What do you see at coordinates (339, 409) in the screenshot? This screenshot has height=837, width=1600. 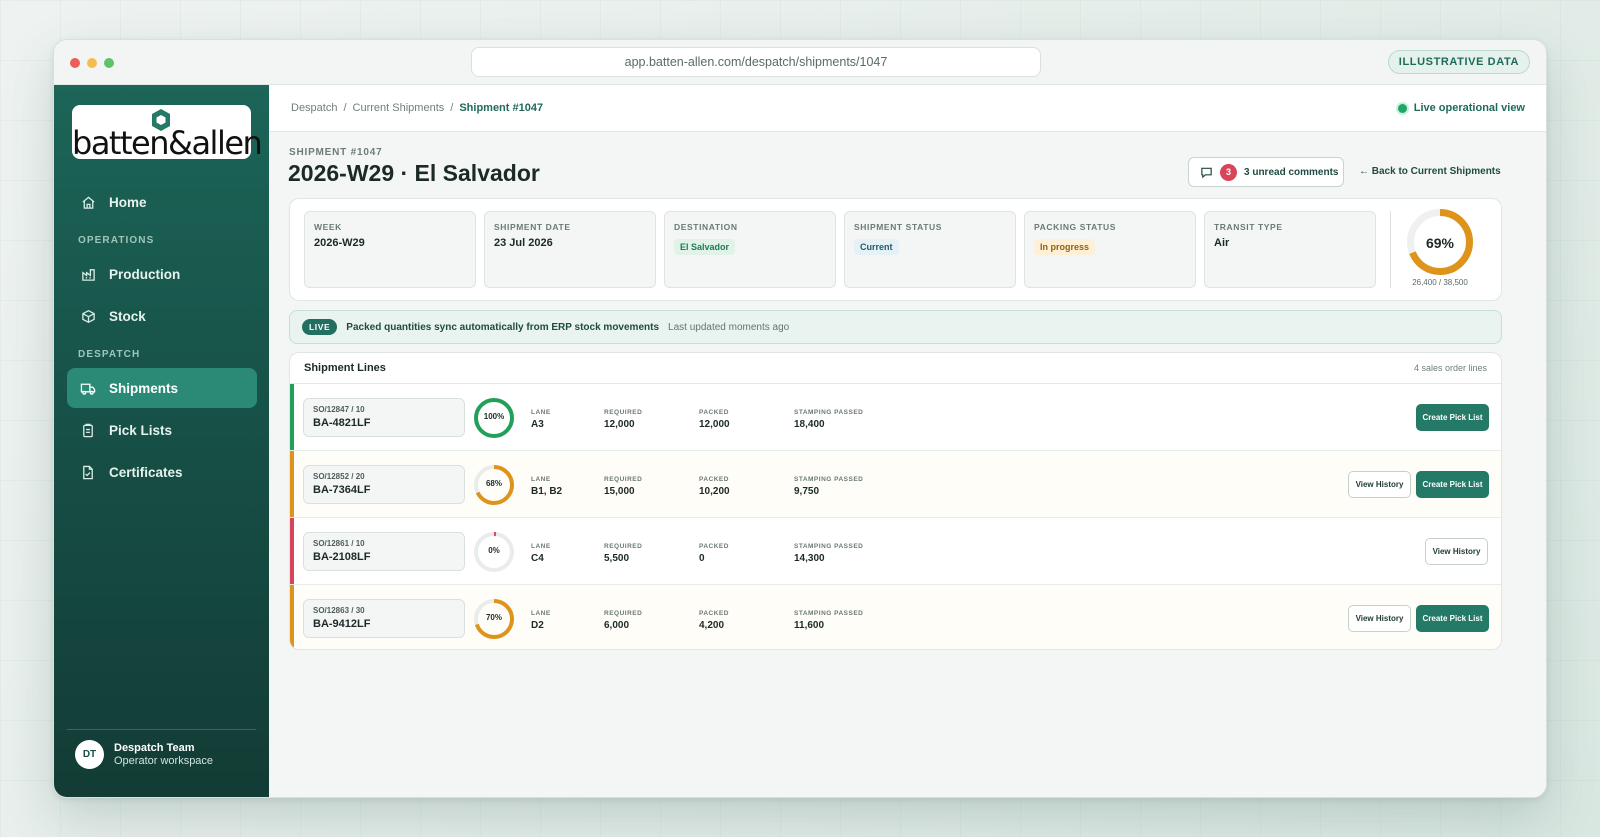 I see `sales-order-ref: SO/12847 / 10` at bounding box center [339, 409].